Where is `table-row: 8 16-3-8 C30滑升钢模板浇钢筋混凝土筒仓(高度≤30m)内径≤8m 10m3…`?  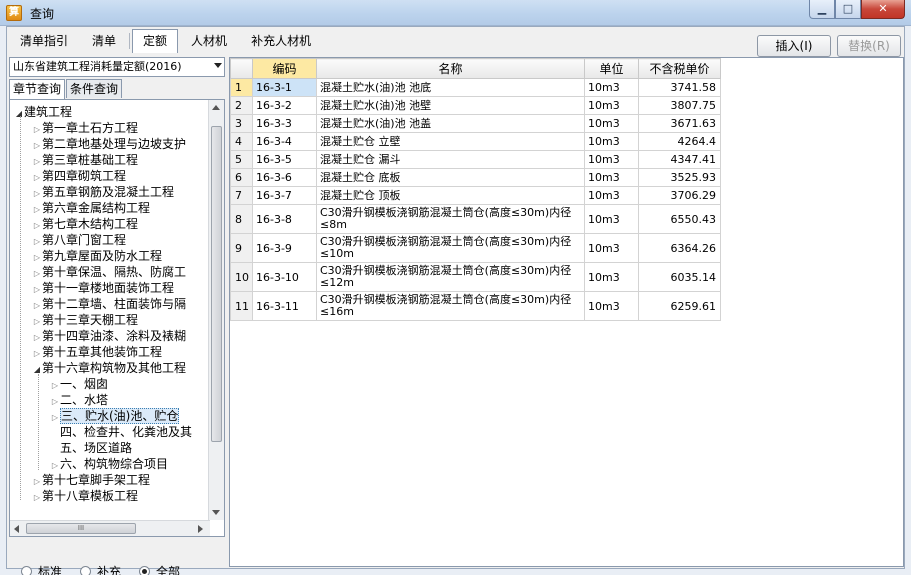 table-row: 8 16-3-8 C30滑升钢模板浇钢筋混凝土筒仓(高度≤30m)内径≤8m 10m3… is located at coordinates (475, 219).